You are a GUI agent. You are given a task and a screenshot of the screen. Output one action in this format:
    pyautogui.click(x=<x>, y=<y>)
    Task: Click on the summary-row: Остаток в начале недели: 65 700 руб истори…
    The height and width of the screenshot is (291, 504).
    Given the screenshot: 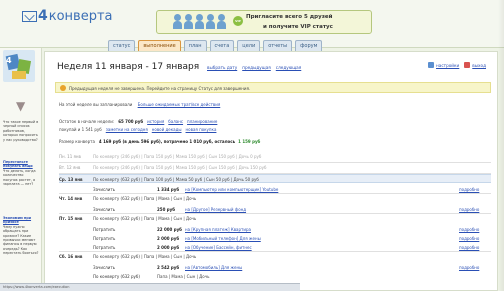 What is the action you would take?
    pyautogui.click(x=138, y=121)
    